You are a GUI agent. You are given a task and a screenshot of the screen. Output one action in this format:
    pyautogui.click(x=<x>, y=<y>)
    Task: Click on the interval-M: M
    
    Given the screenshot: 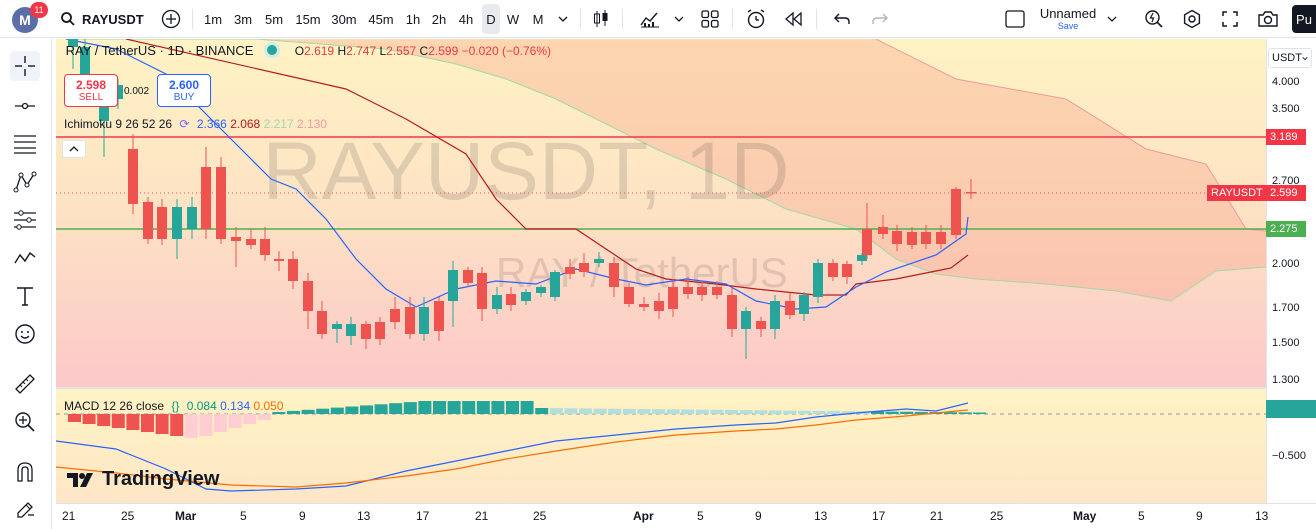 What is the action you would take?
    pyautogui.click(x=538, y=19)
    